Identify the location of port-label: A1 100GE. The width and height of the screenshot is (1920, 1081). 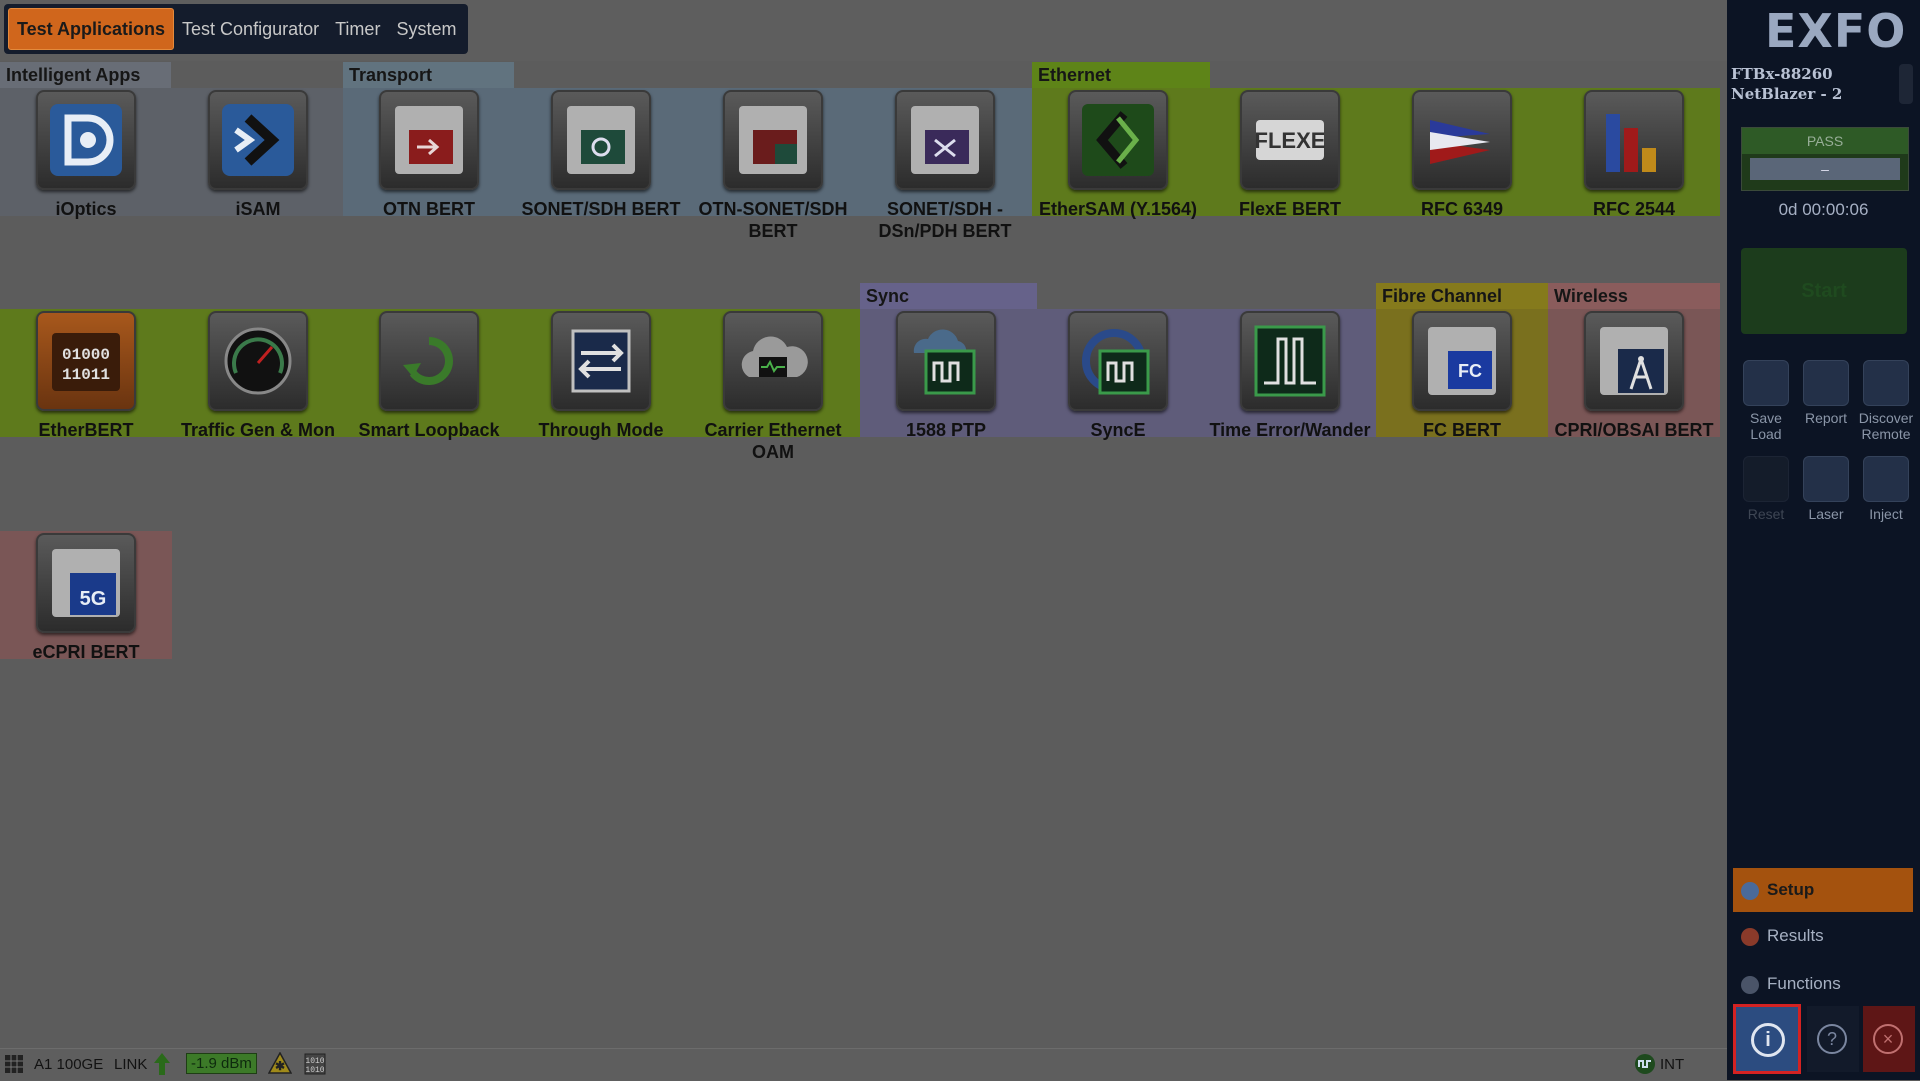
(69, 1064).